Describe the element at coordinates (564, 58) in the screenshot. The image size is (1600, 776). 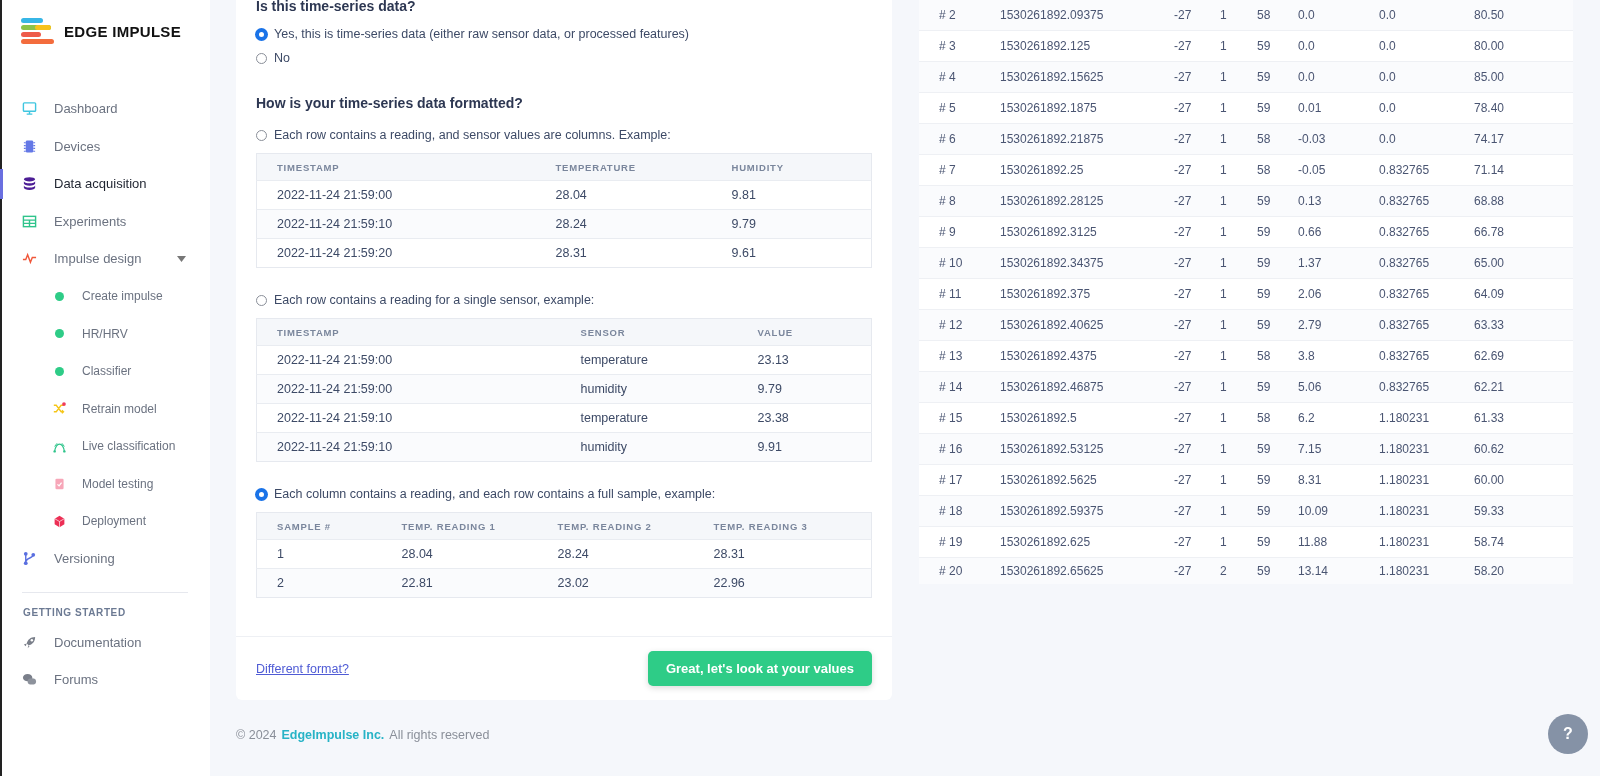
I see `radio-option: No` at that location.